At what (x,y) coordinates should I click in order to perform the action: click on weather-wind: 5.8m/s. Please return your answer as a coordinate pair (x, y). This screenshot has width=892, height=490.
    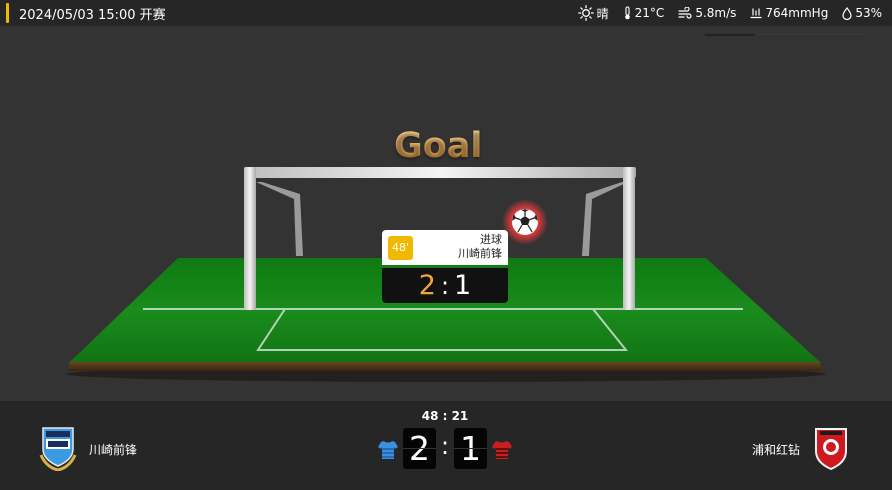
    Looking at the image, I should click on (707, 13).